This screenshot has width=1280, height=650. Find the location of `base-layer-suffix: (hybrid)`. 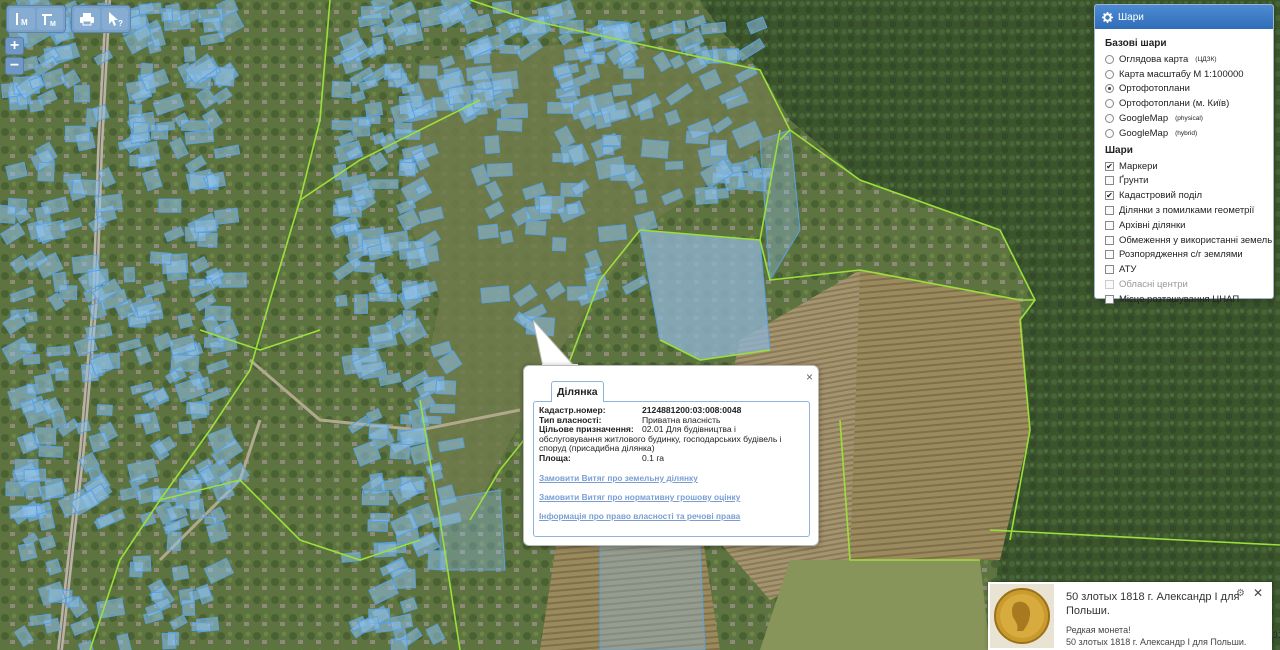

base-layer-suffix: (hybrid) is located at coordinates (1186, 133).